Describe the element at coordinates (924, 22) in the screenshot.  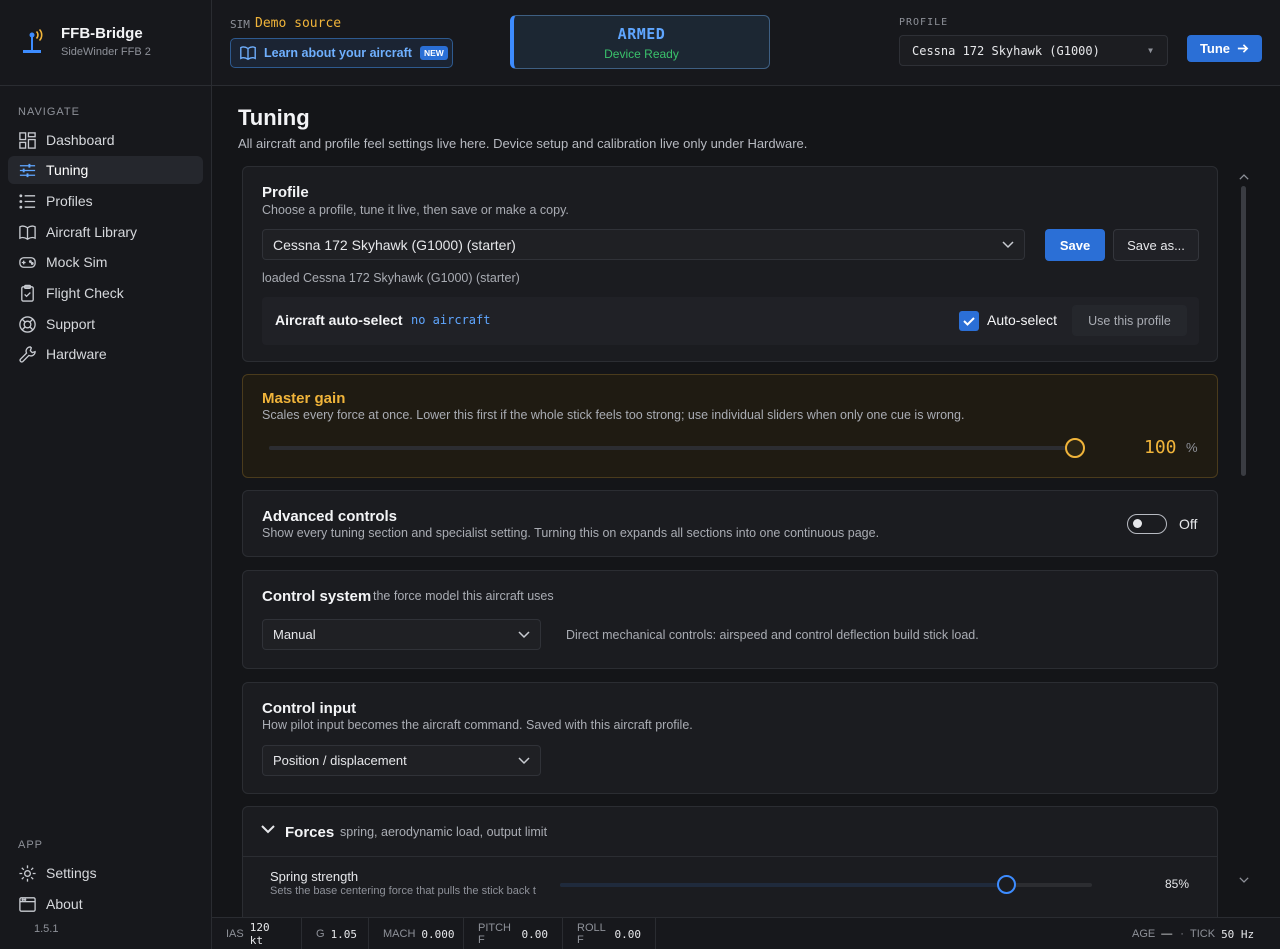
I see `profile-label: PROFILE` at that location.